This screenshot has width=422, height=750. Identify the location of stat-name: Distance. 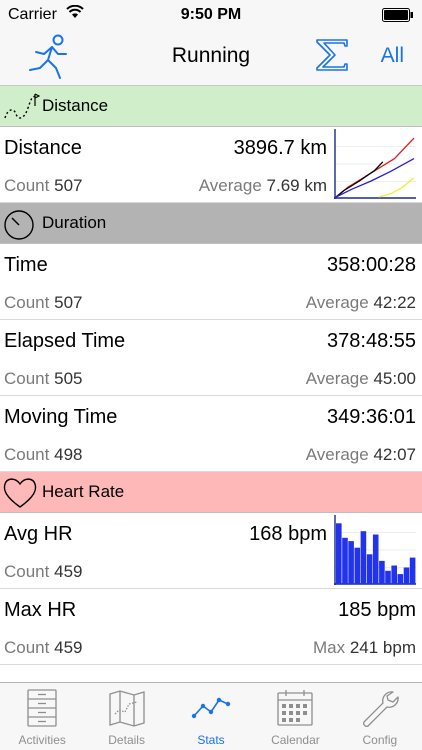
(43, 148).